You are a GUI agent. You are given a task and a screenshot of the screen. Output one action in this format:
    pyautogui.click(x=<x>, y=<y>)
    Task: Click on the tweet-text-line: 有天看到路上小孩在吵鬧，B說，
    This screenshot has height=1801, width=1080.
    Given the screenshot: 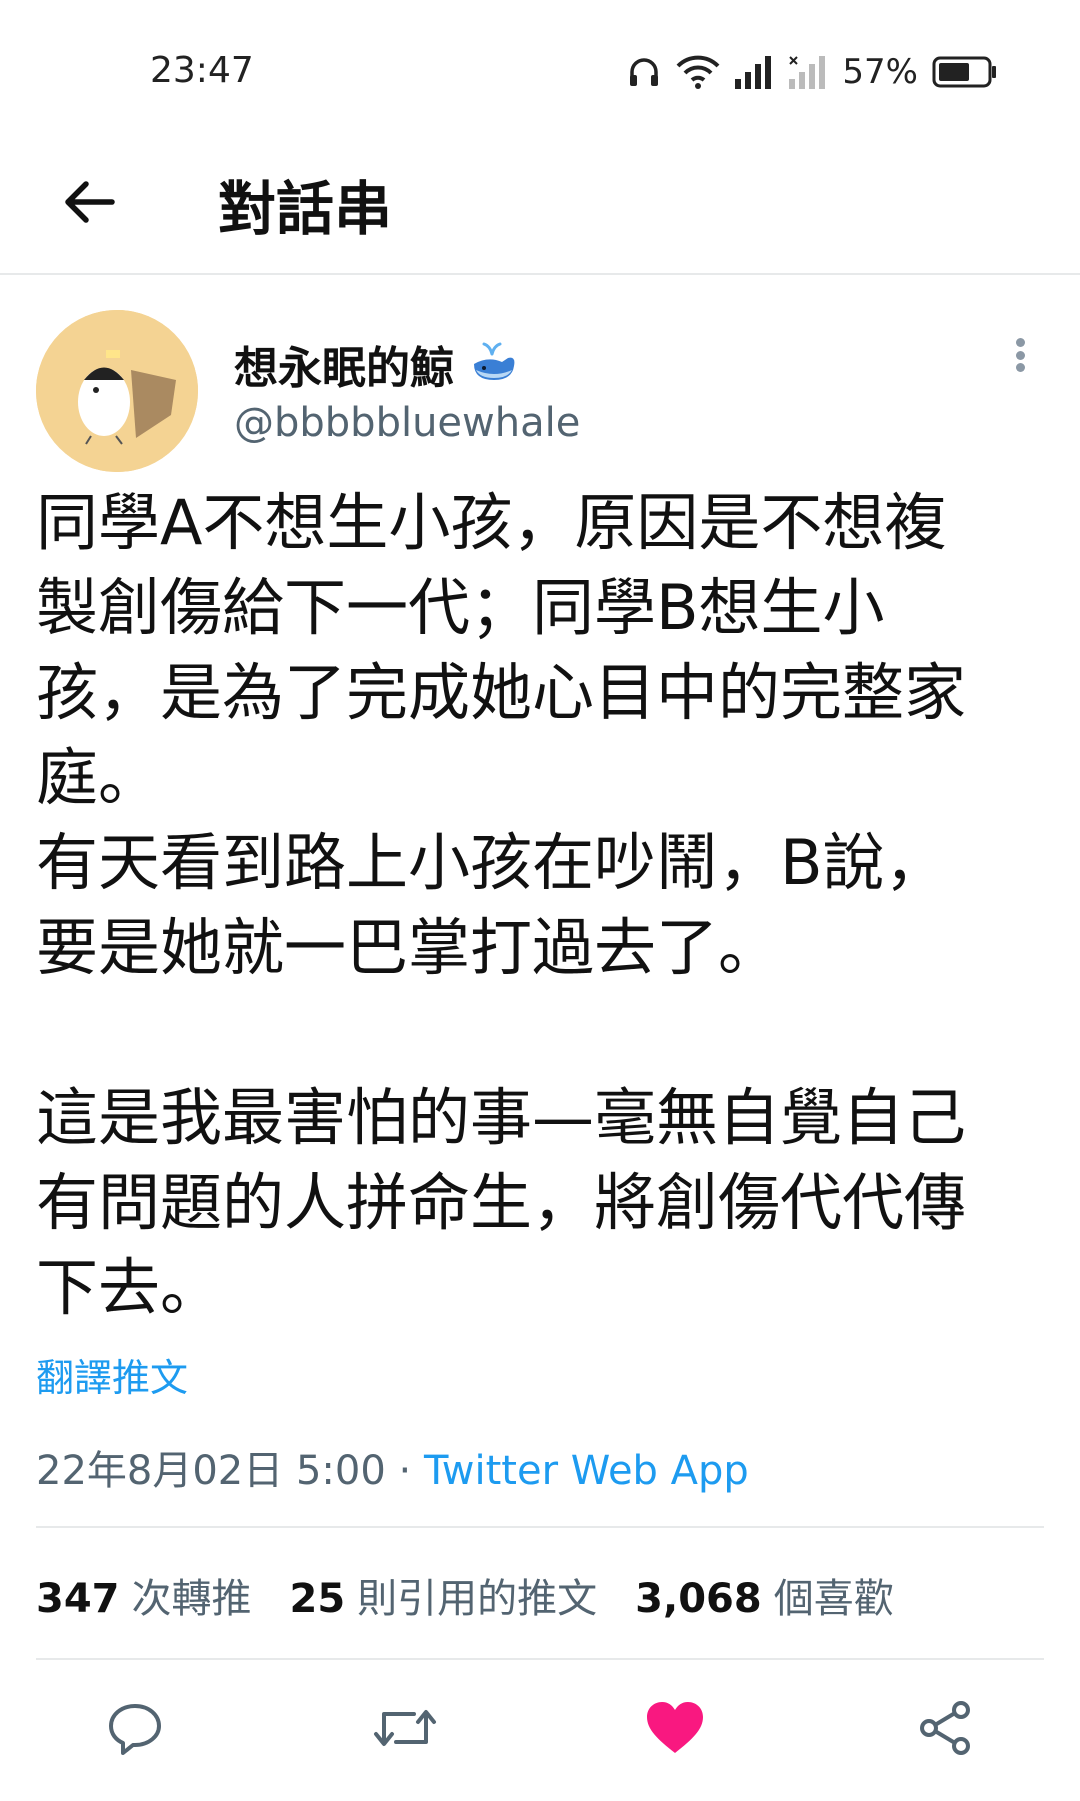 What is the action you would take?
    pyautogui.click(x=491, y=862)
    